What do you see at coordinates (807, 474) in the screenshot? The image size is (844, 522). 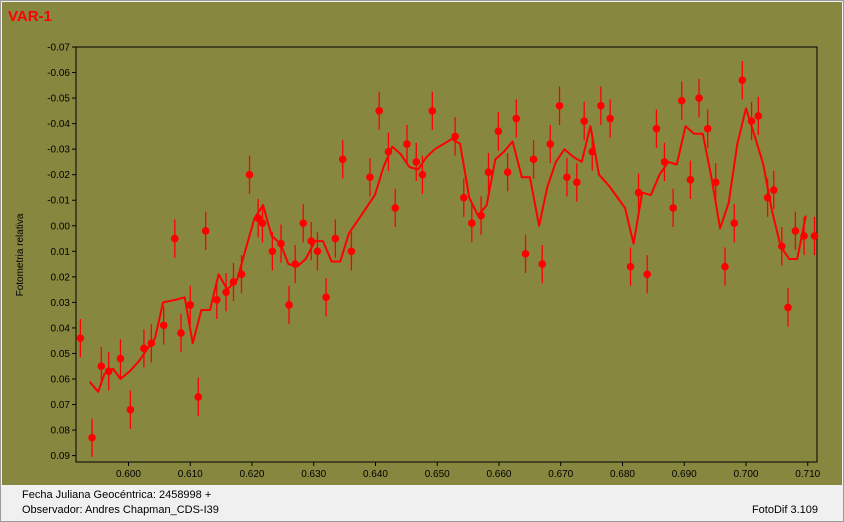 I see `x-tick-label: 0.710` at bounding box center [807, 474].